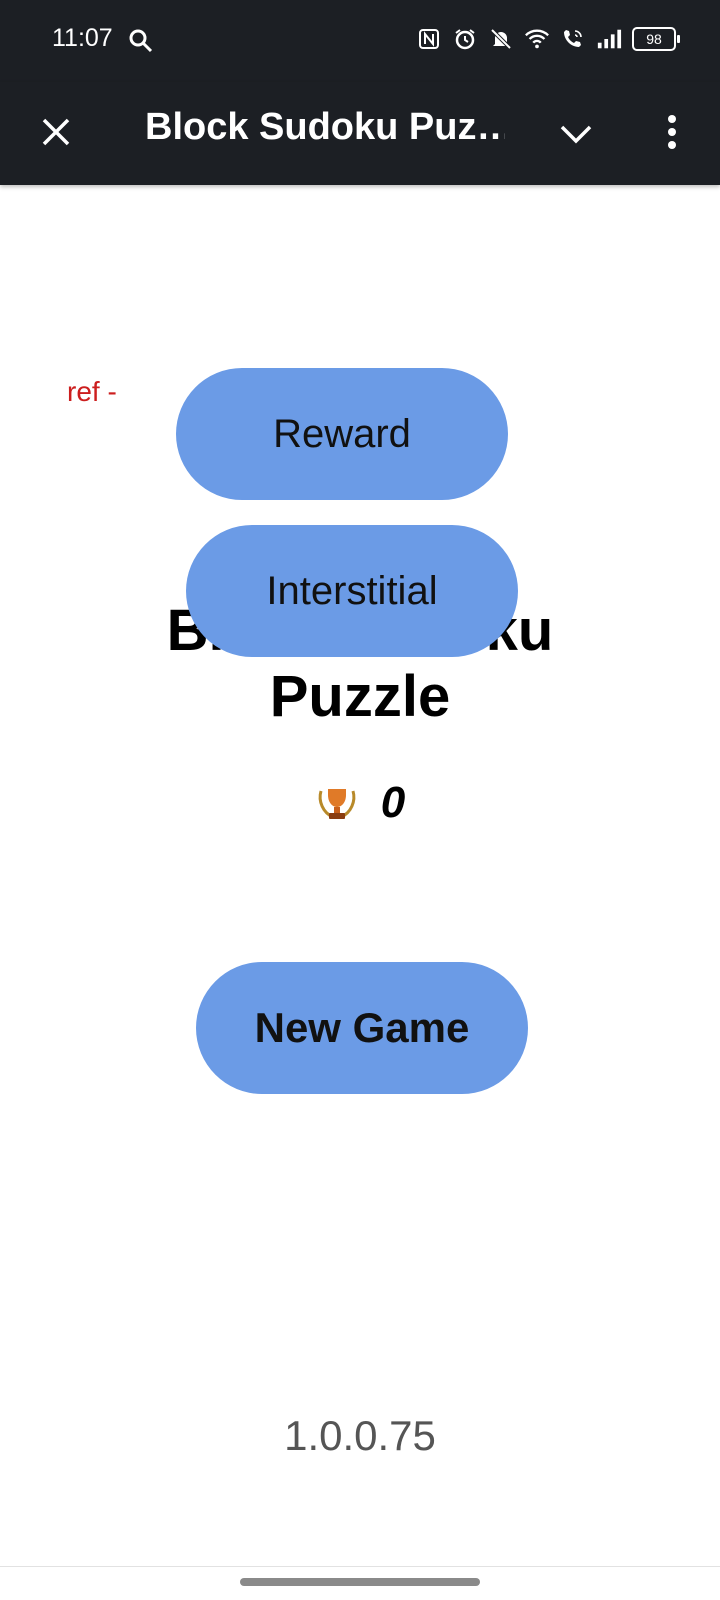 This screenshot has width=720, height=1600. Describe the element at coordinates (501, 39) in the screenshot. I see `mute-icon` at that location.